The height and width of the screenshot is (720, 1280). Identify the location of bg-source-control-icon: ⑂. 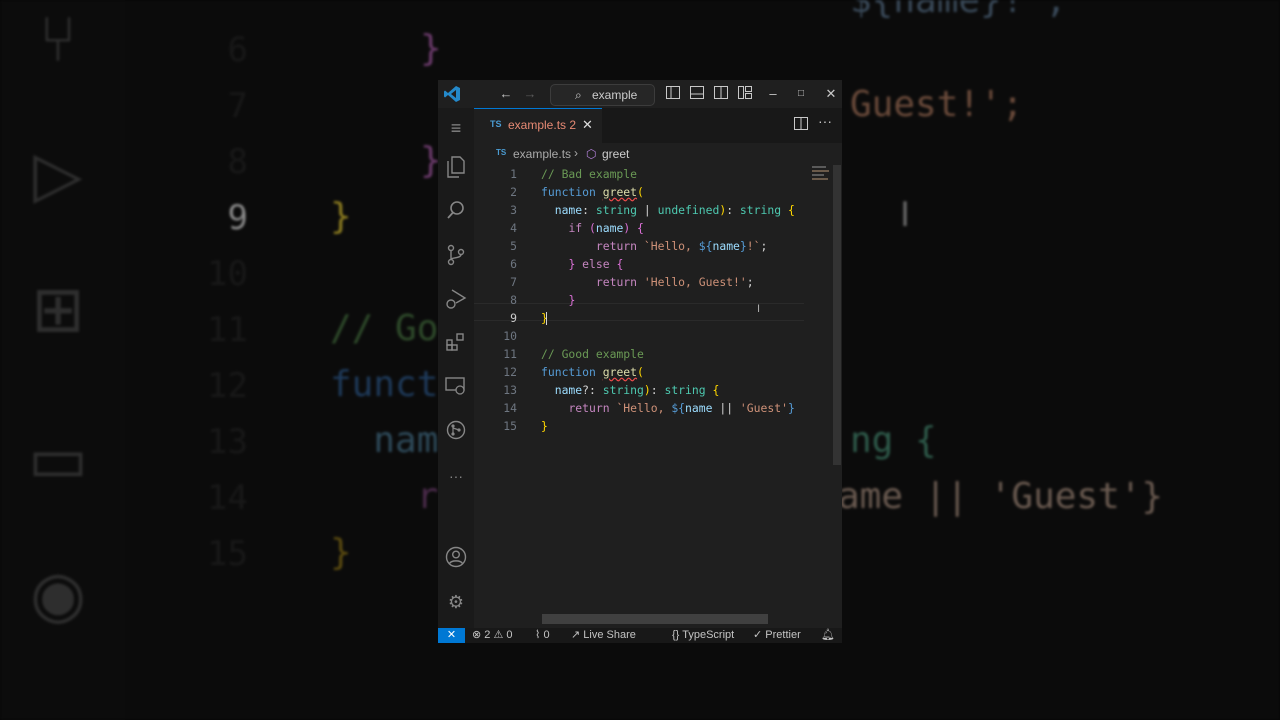
(58, 40).